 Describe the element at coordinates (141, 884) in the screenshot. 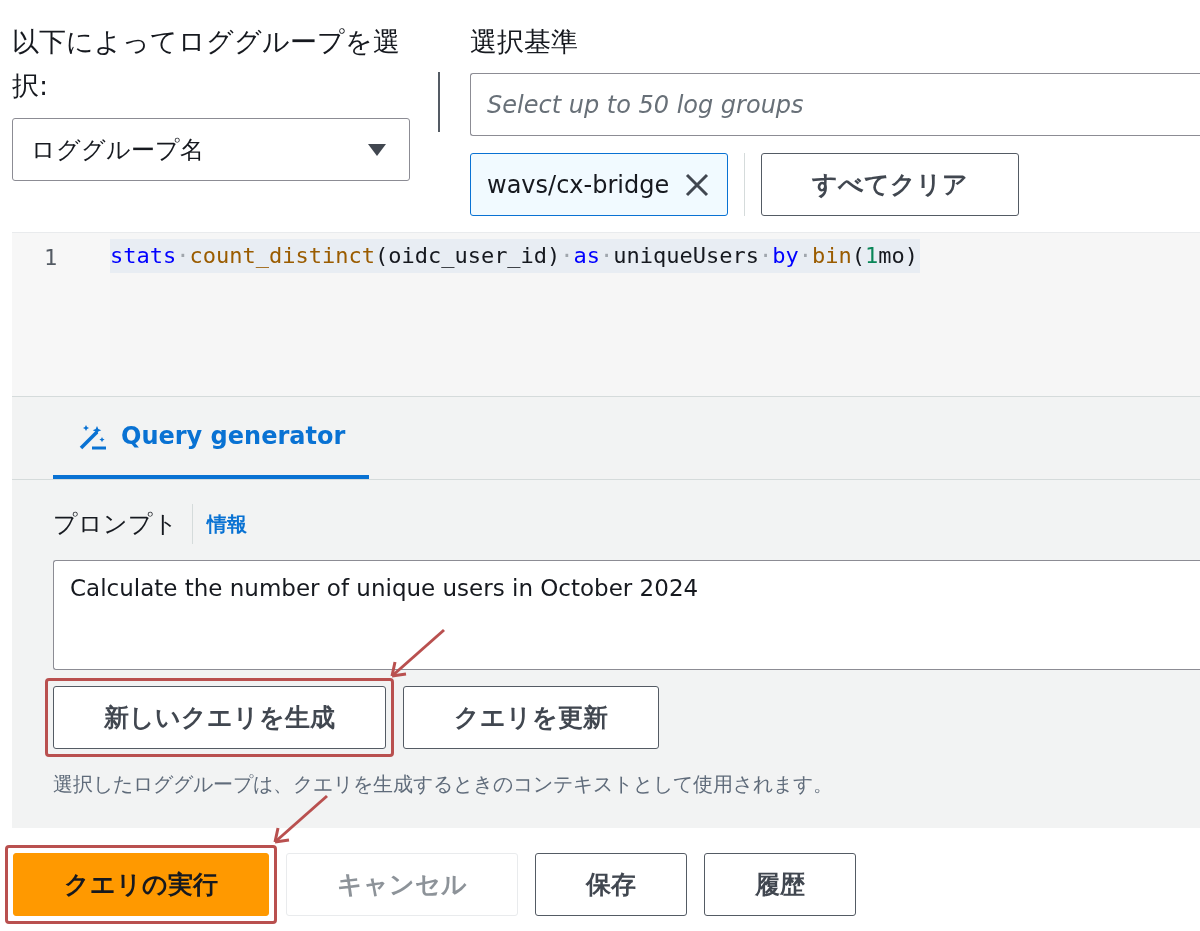

I see `run-query-button: クエリの実行` at that location.